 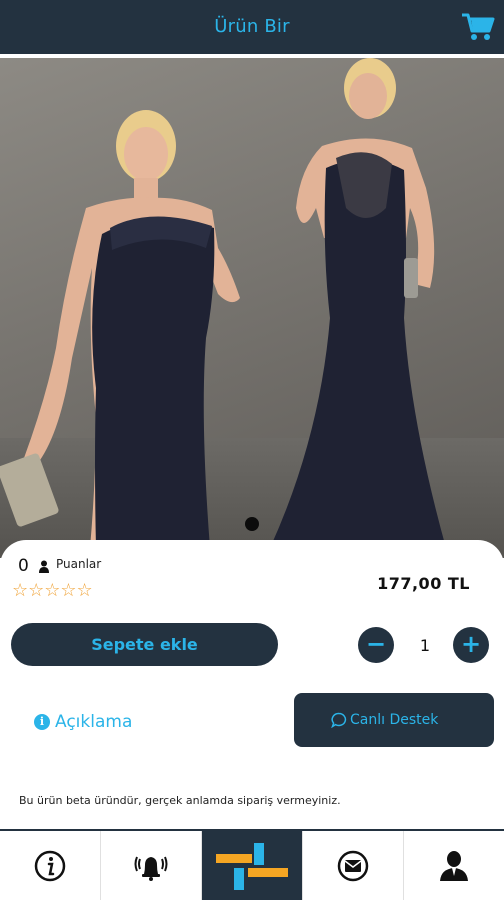 I want to click on nav-notifications, so click(x=151, y=865).